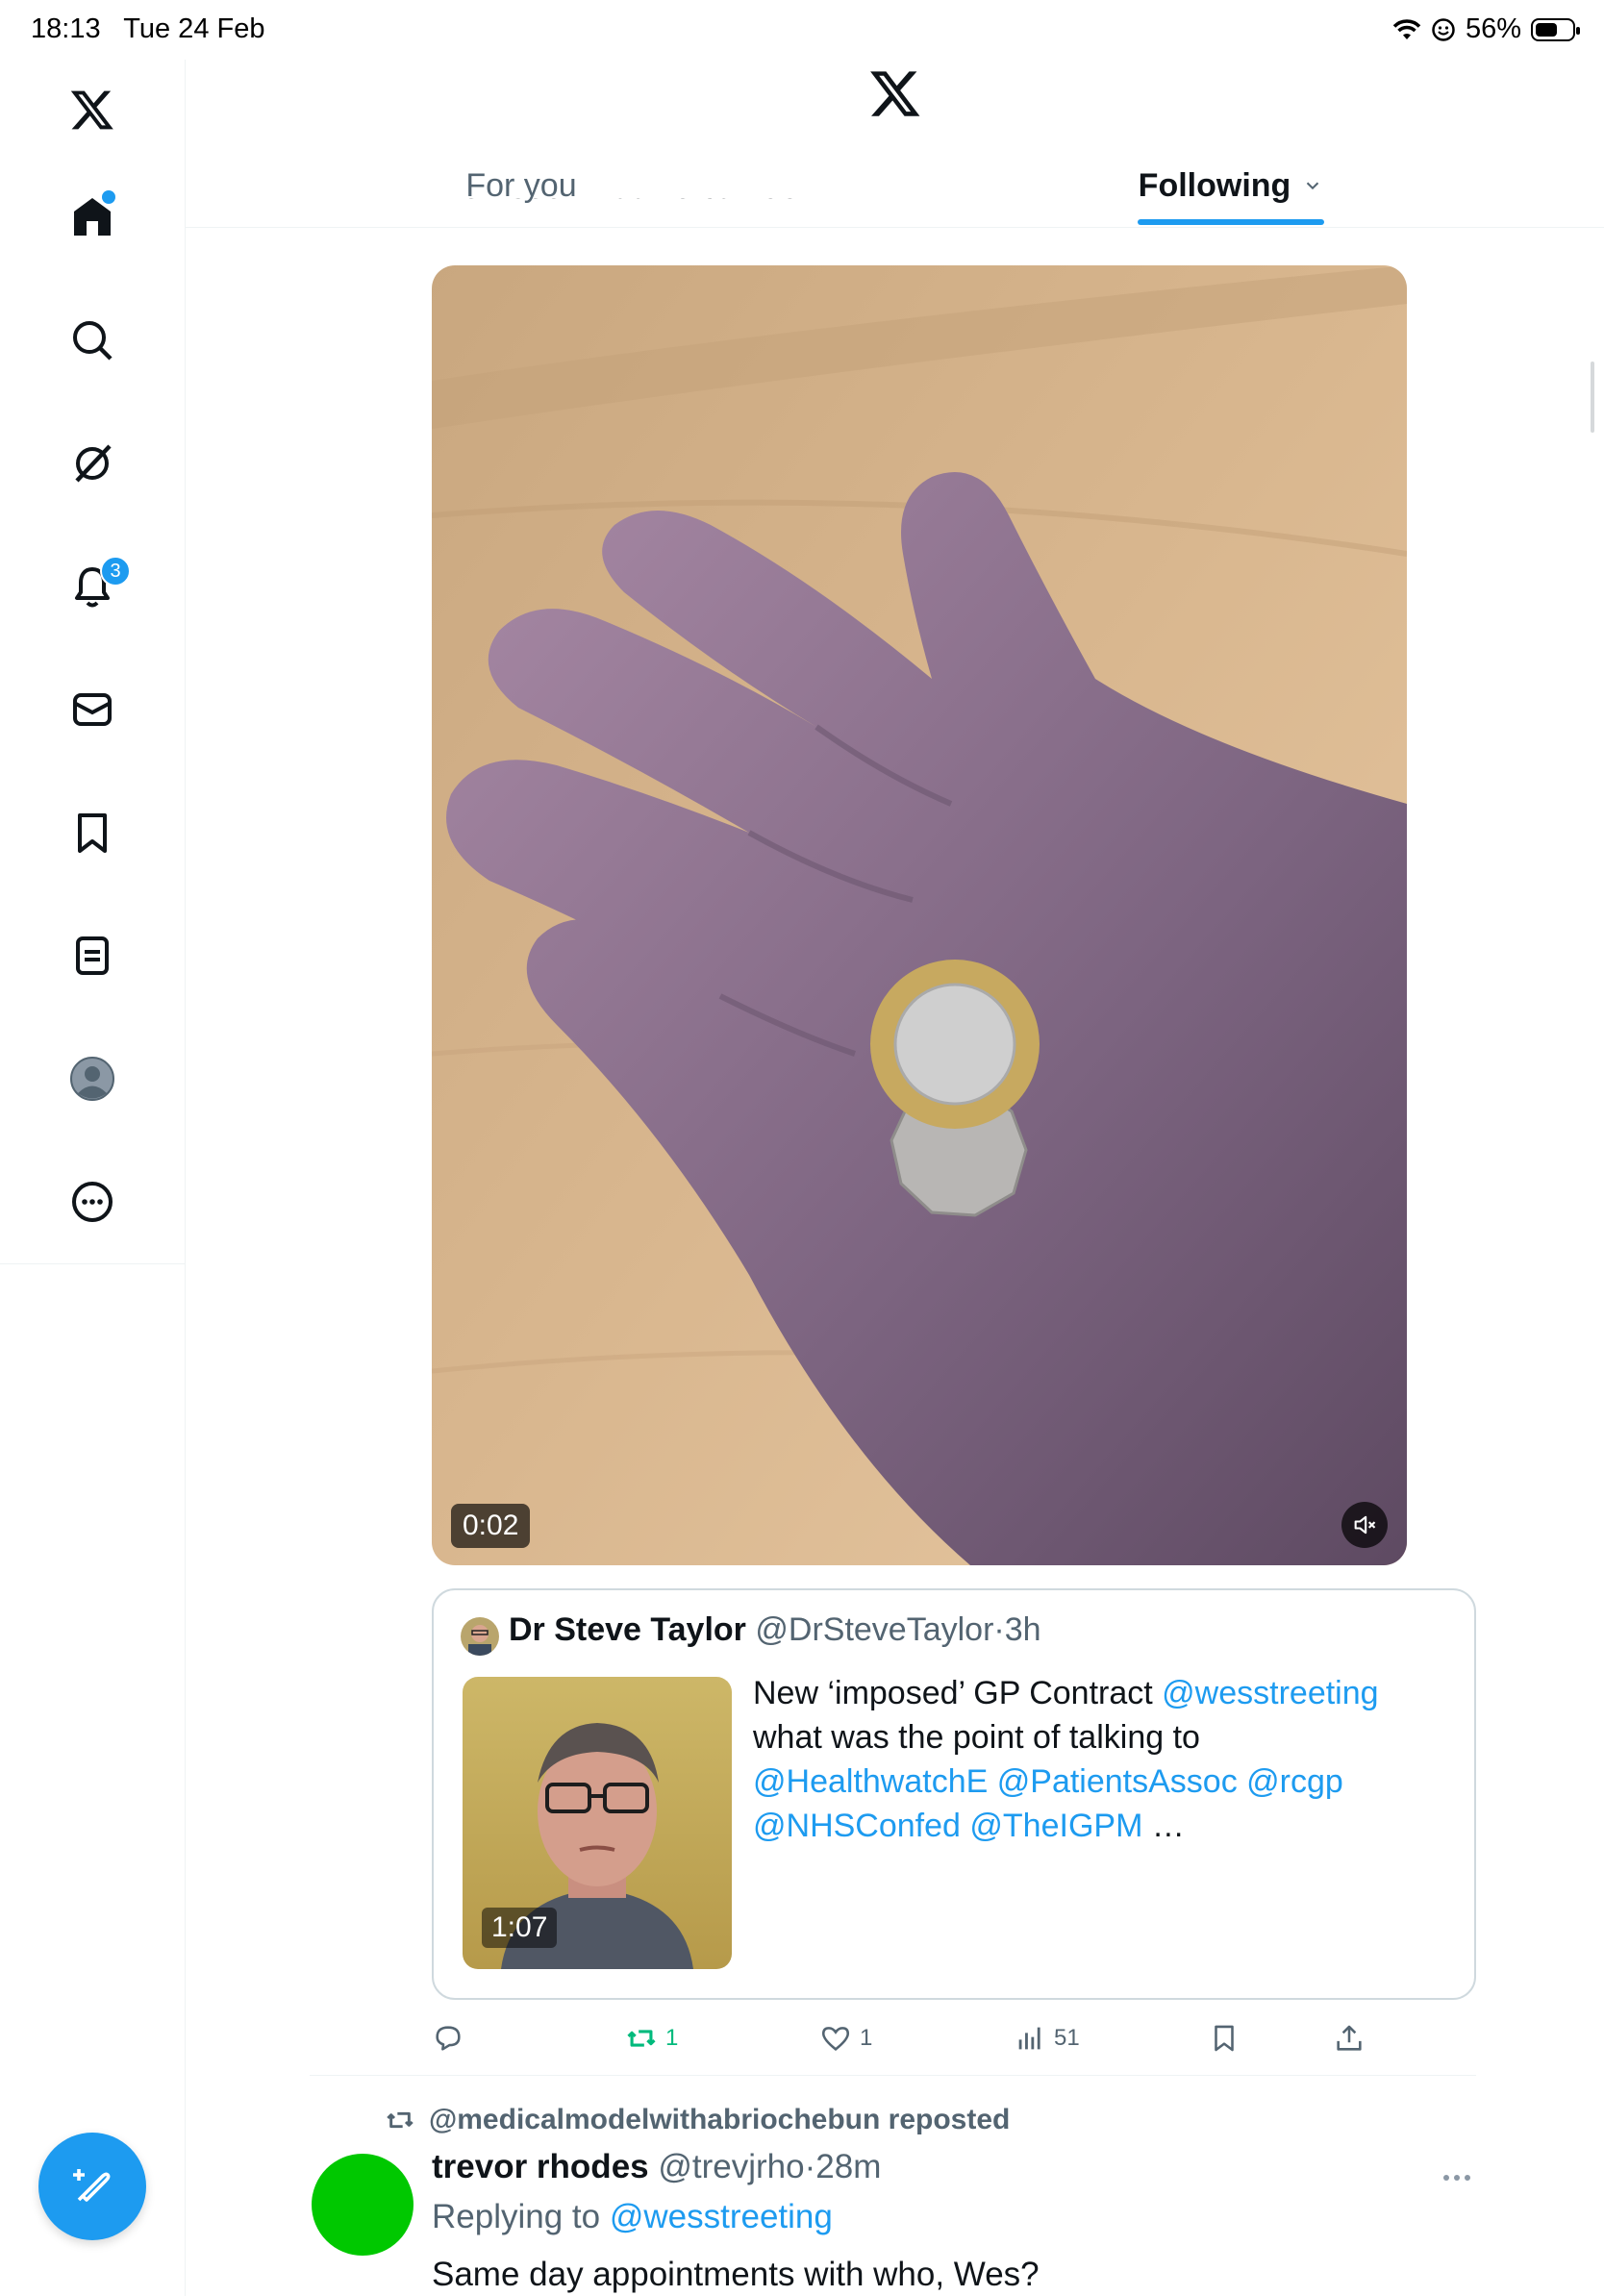 The height and width of the screenshot is (2296, 1604). Describe the element at coordinates (857, 1826) in the screenshot. I see `mention-link: @NHSConfed` at that location.